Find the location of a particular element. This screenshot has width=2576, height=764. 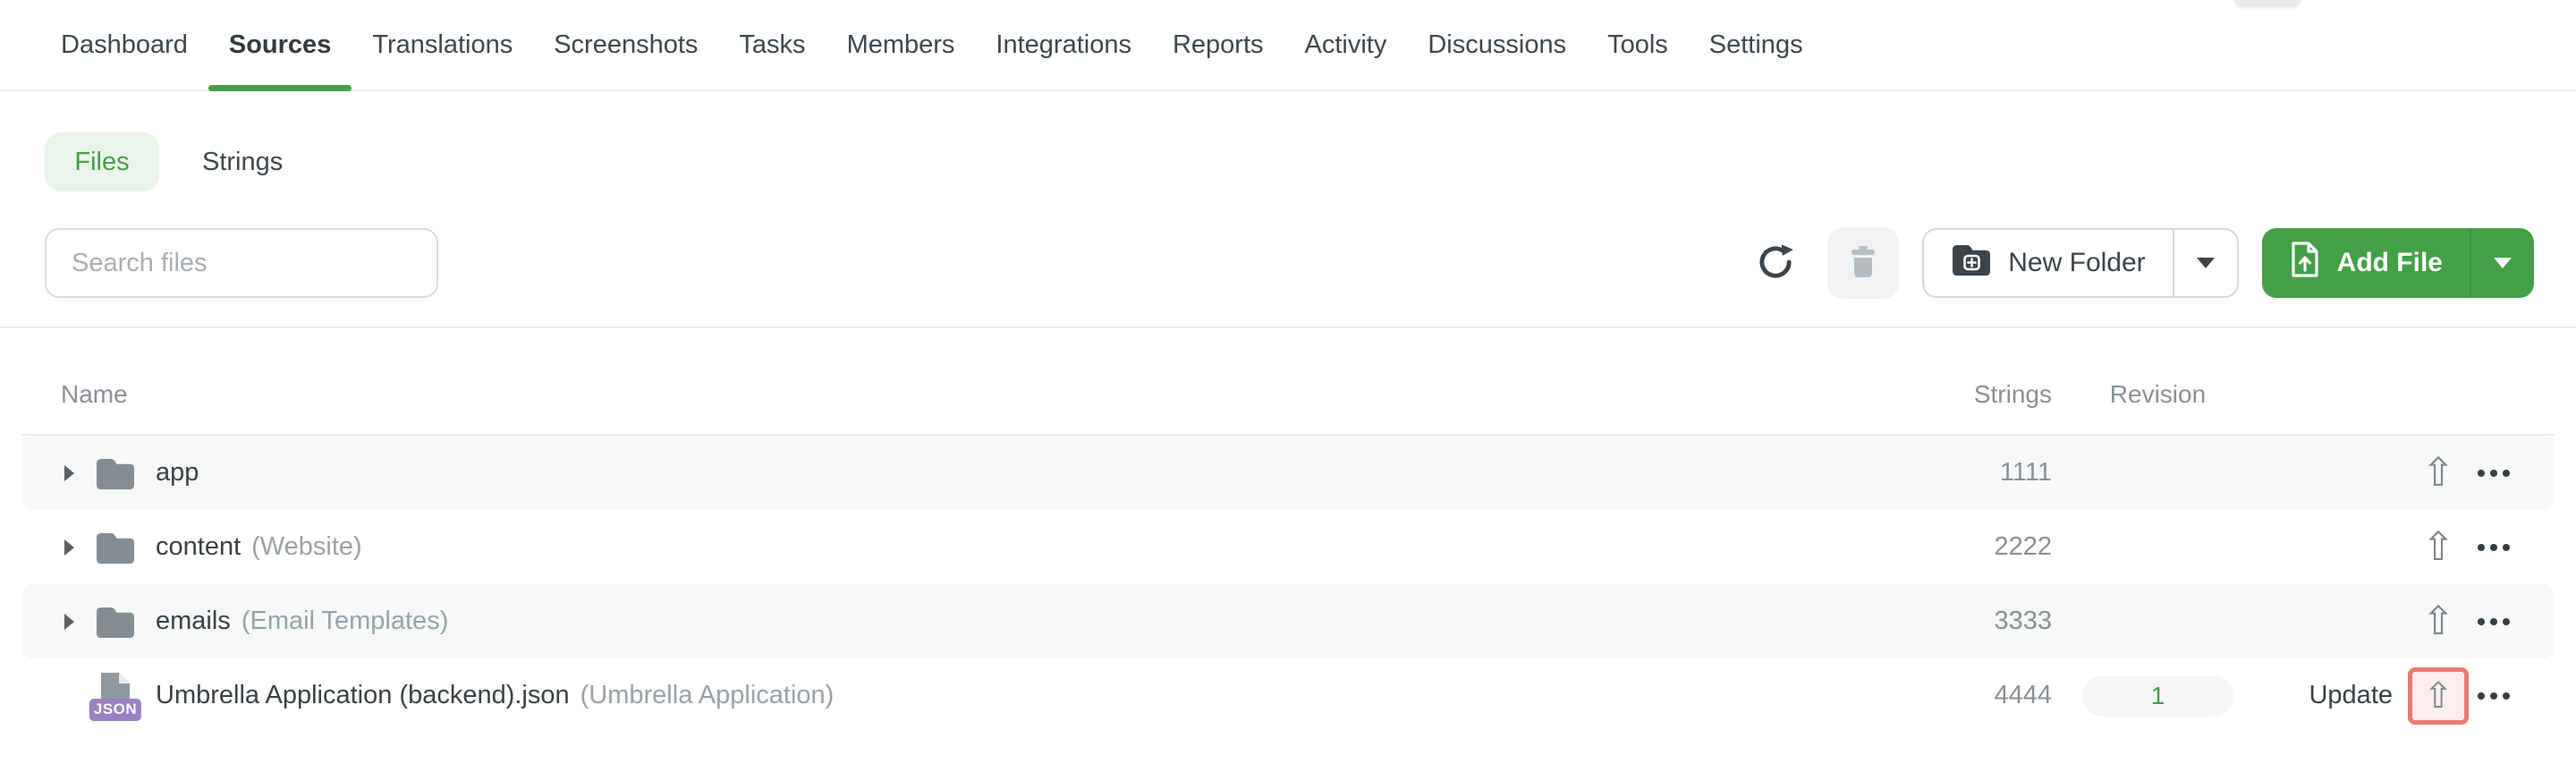

nav-item-screenshots: Screenshots is located at coordinates (625, 45).